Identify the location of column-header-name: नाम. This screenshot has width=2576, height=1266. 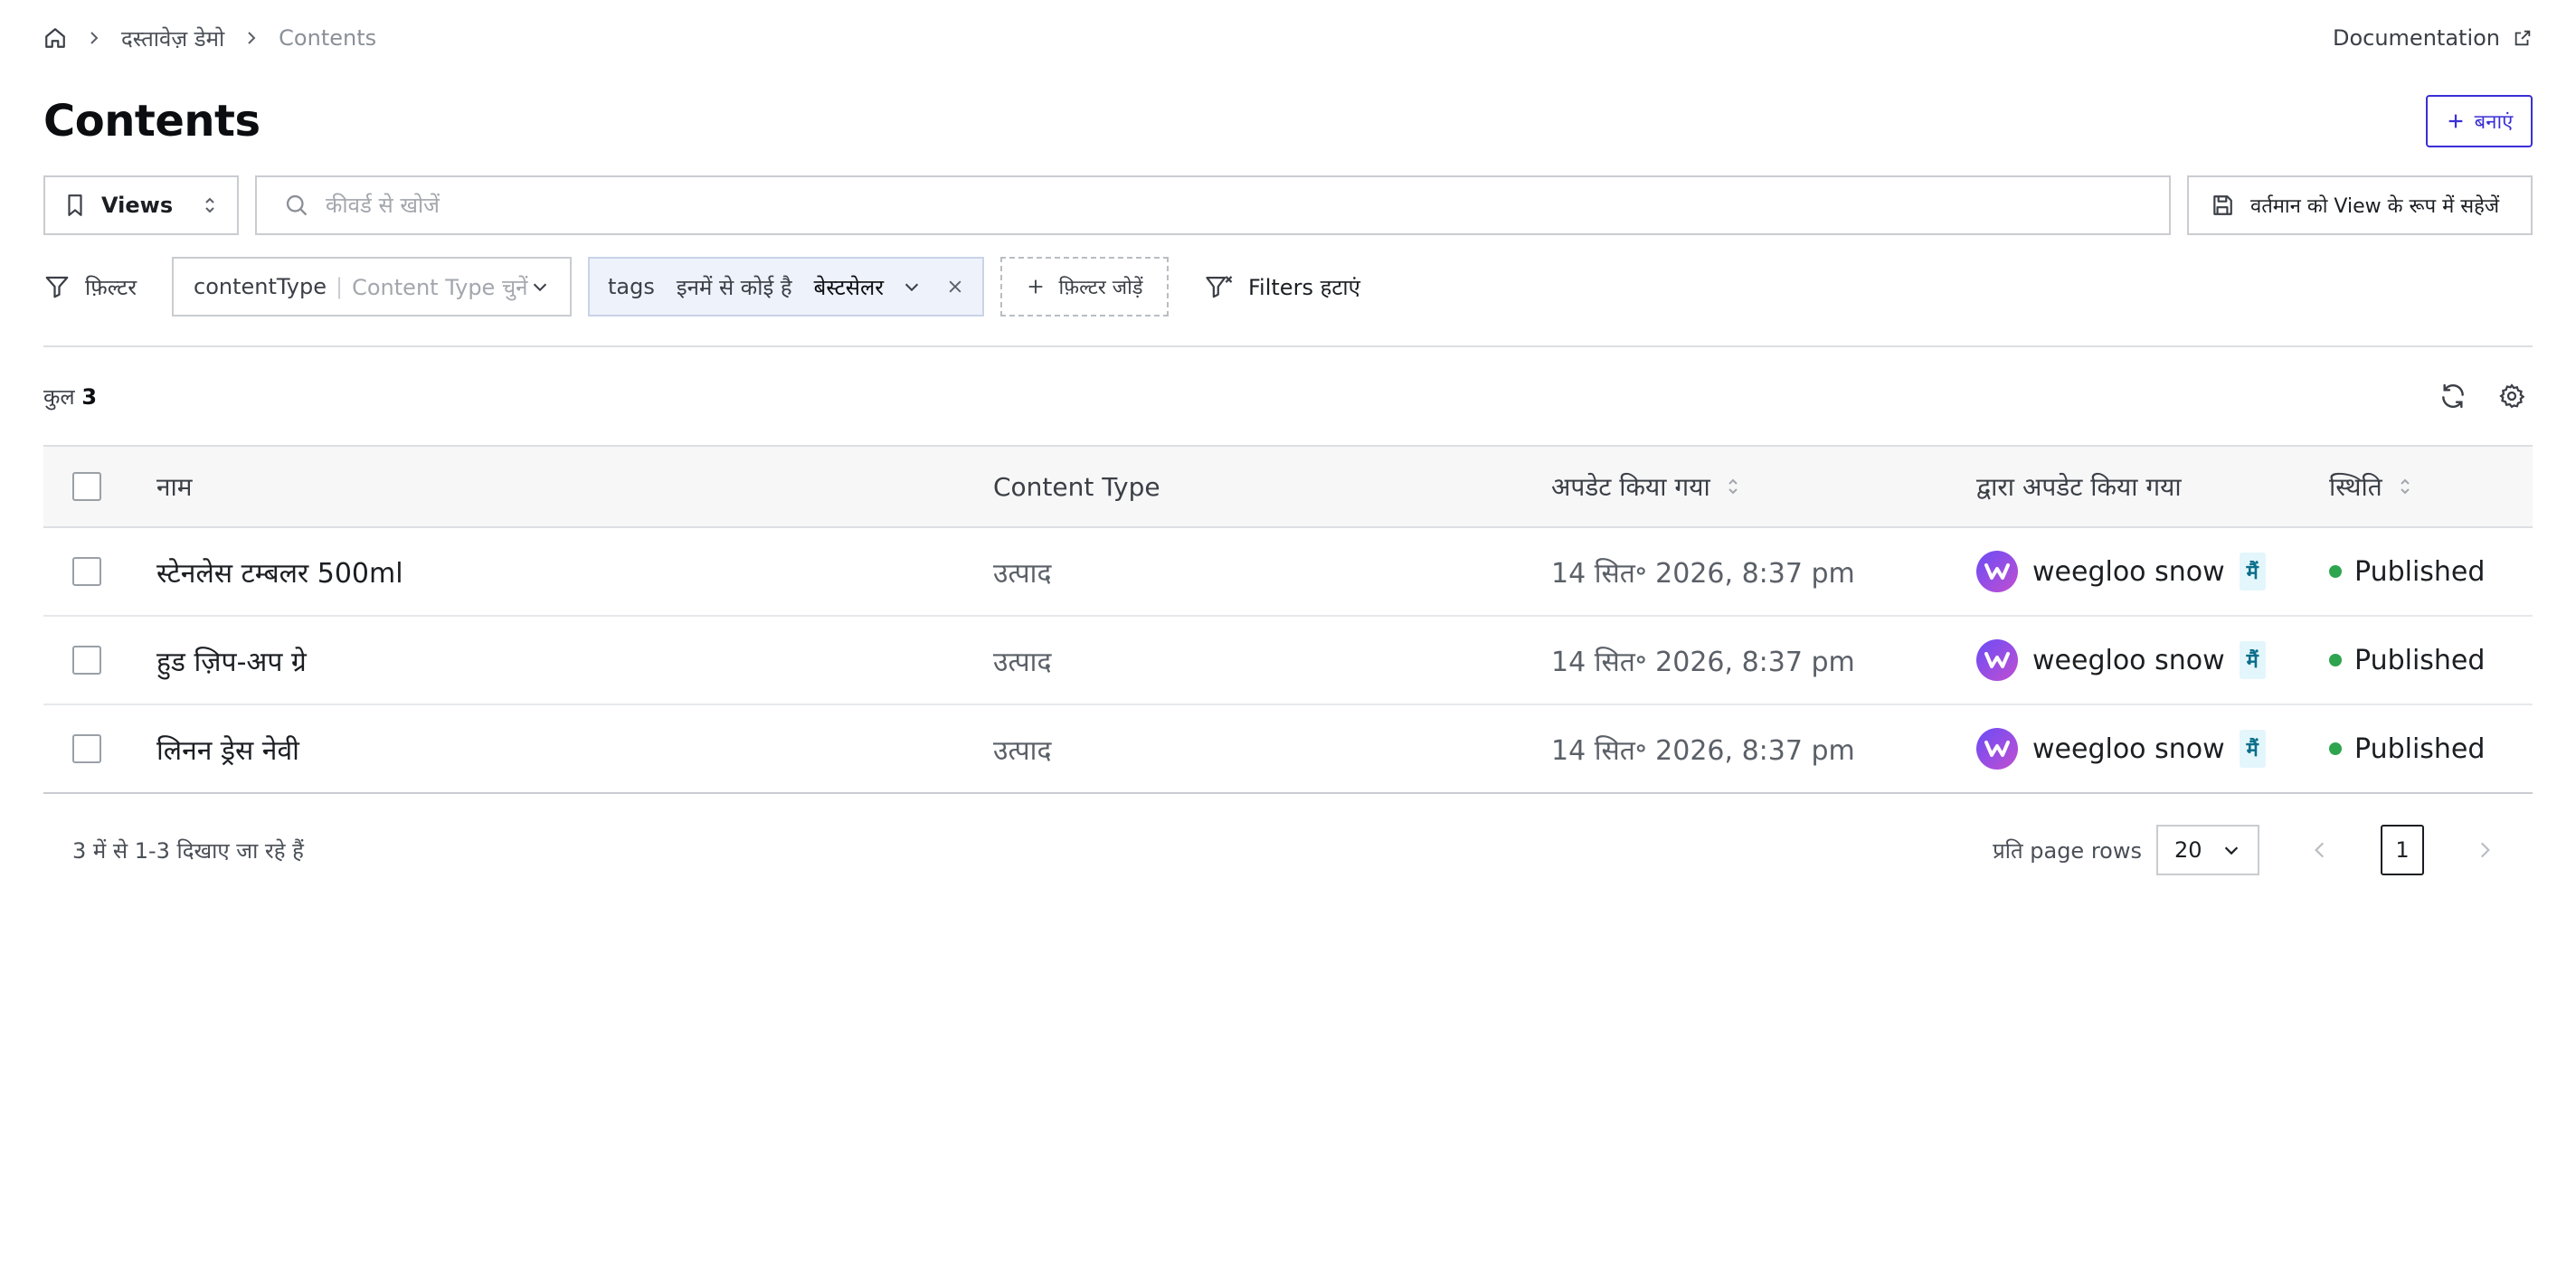
(174, 487).